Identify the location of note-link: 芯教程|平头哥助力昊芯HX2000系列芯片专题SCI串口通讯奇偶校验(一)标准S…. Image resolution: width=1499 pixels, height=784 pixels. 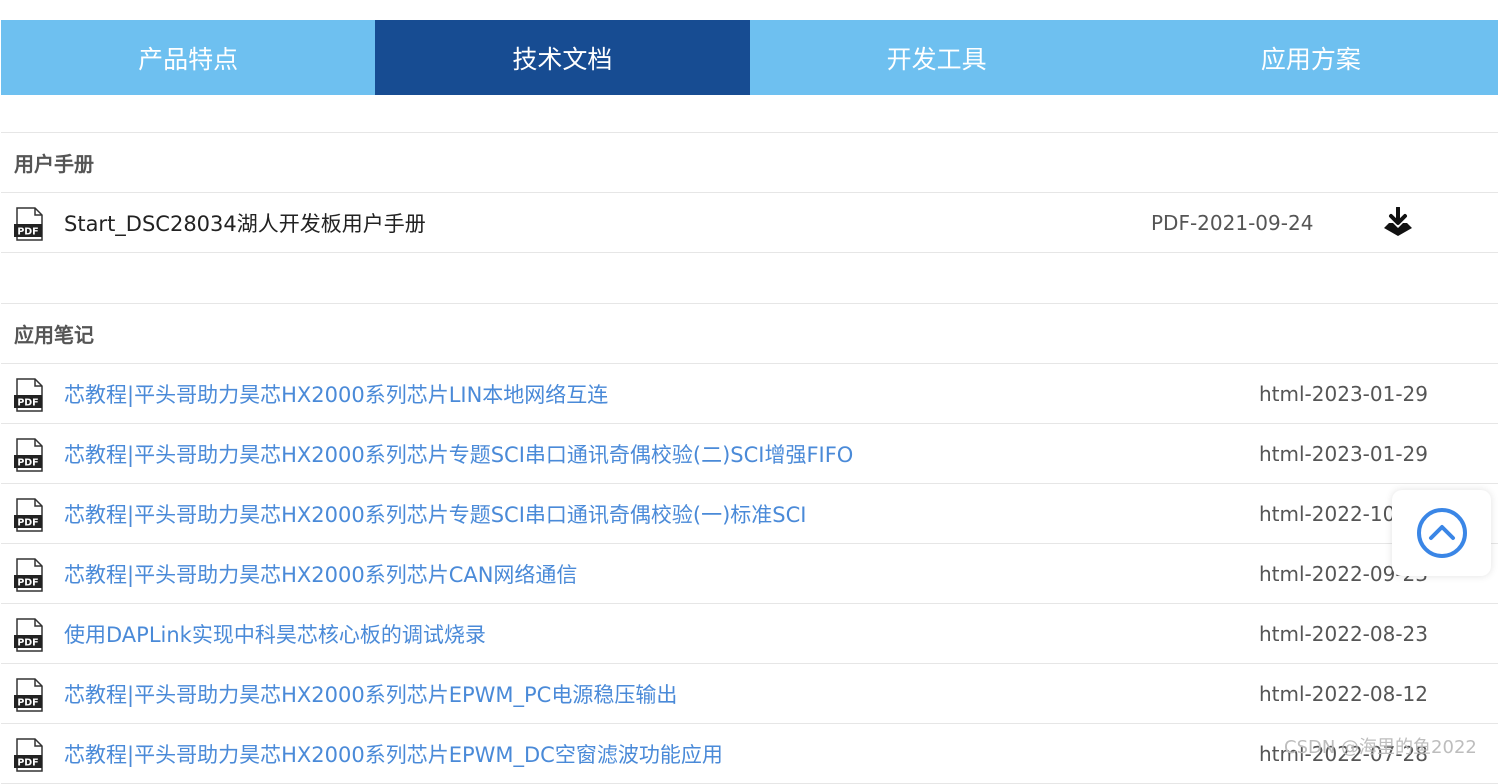
(435, 514).